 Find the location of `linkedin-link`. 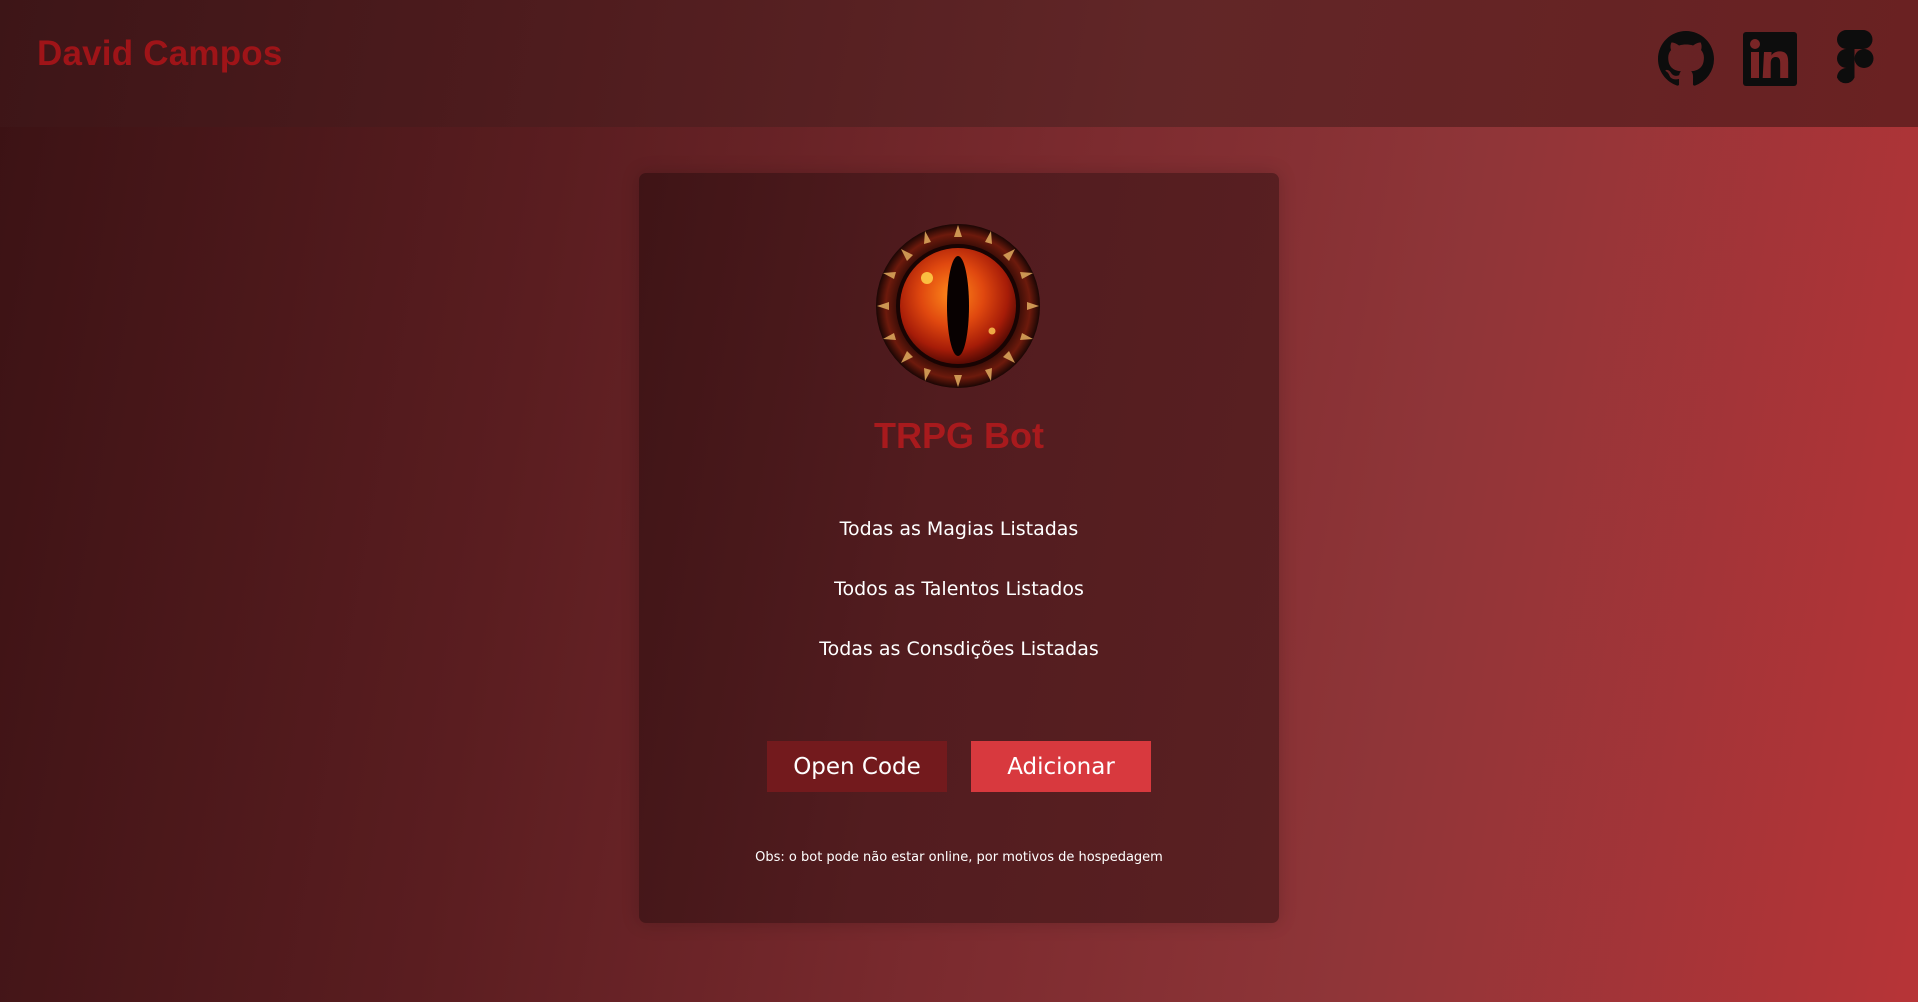

linkedin-link is located at coordinates (1770, 59).